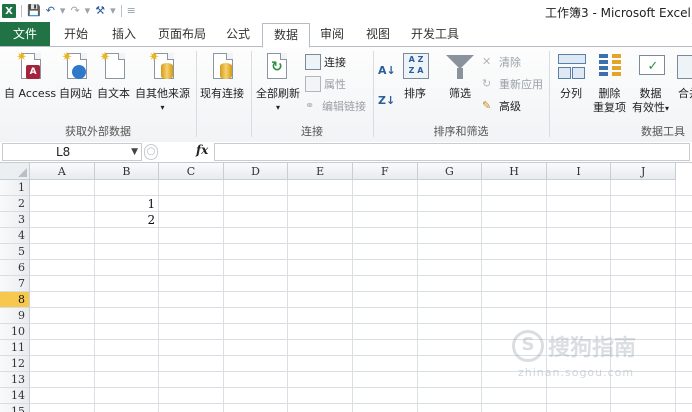 This screenshot has width=692, height=412. I want to click on tab-insert: 插入, so click(124, 34).